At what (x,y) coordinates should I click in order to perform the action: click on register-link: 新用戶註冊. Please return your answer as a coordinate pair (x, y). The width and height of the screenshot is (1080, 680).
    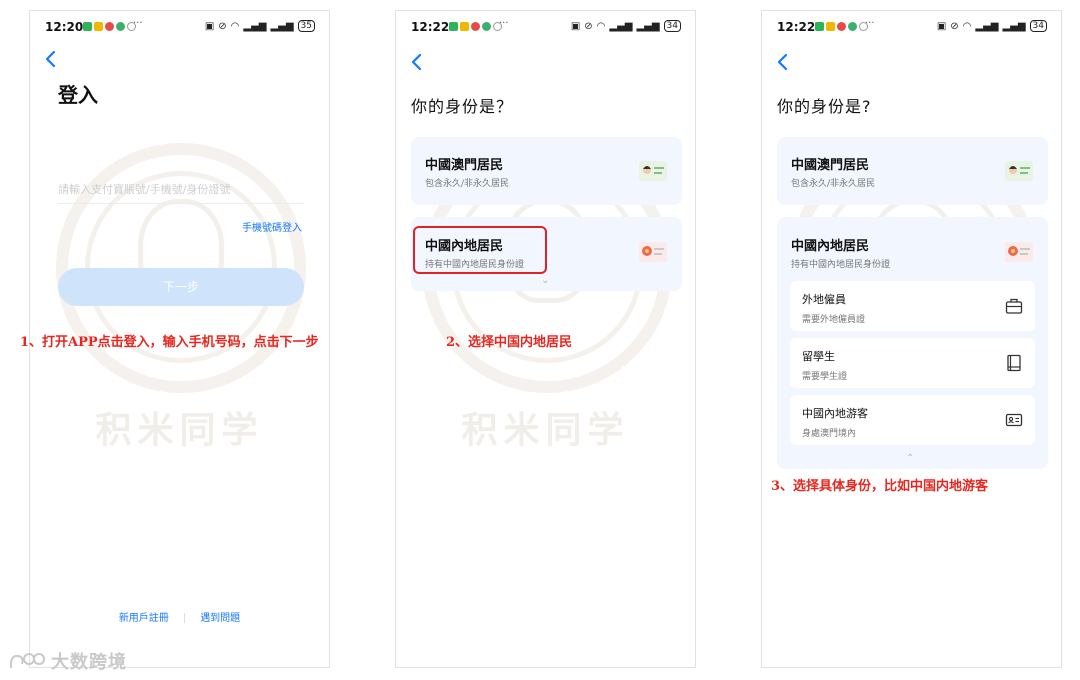
    Looking at the image, I should click on (144, 618).